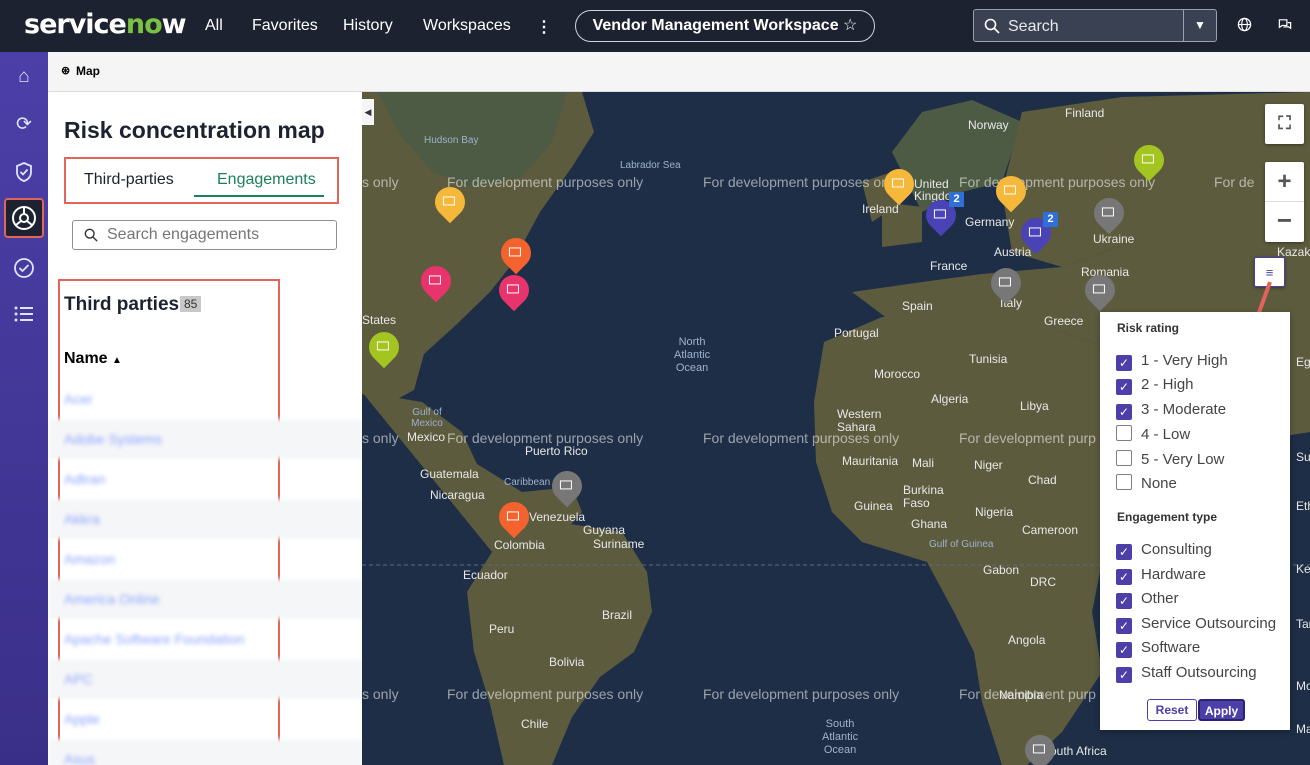 Image resolution: width=1310 pixels, height=765 pixels. I want to click on risk-map-icon, so click(24, 218).